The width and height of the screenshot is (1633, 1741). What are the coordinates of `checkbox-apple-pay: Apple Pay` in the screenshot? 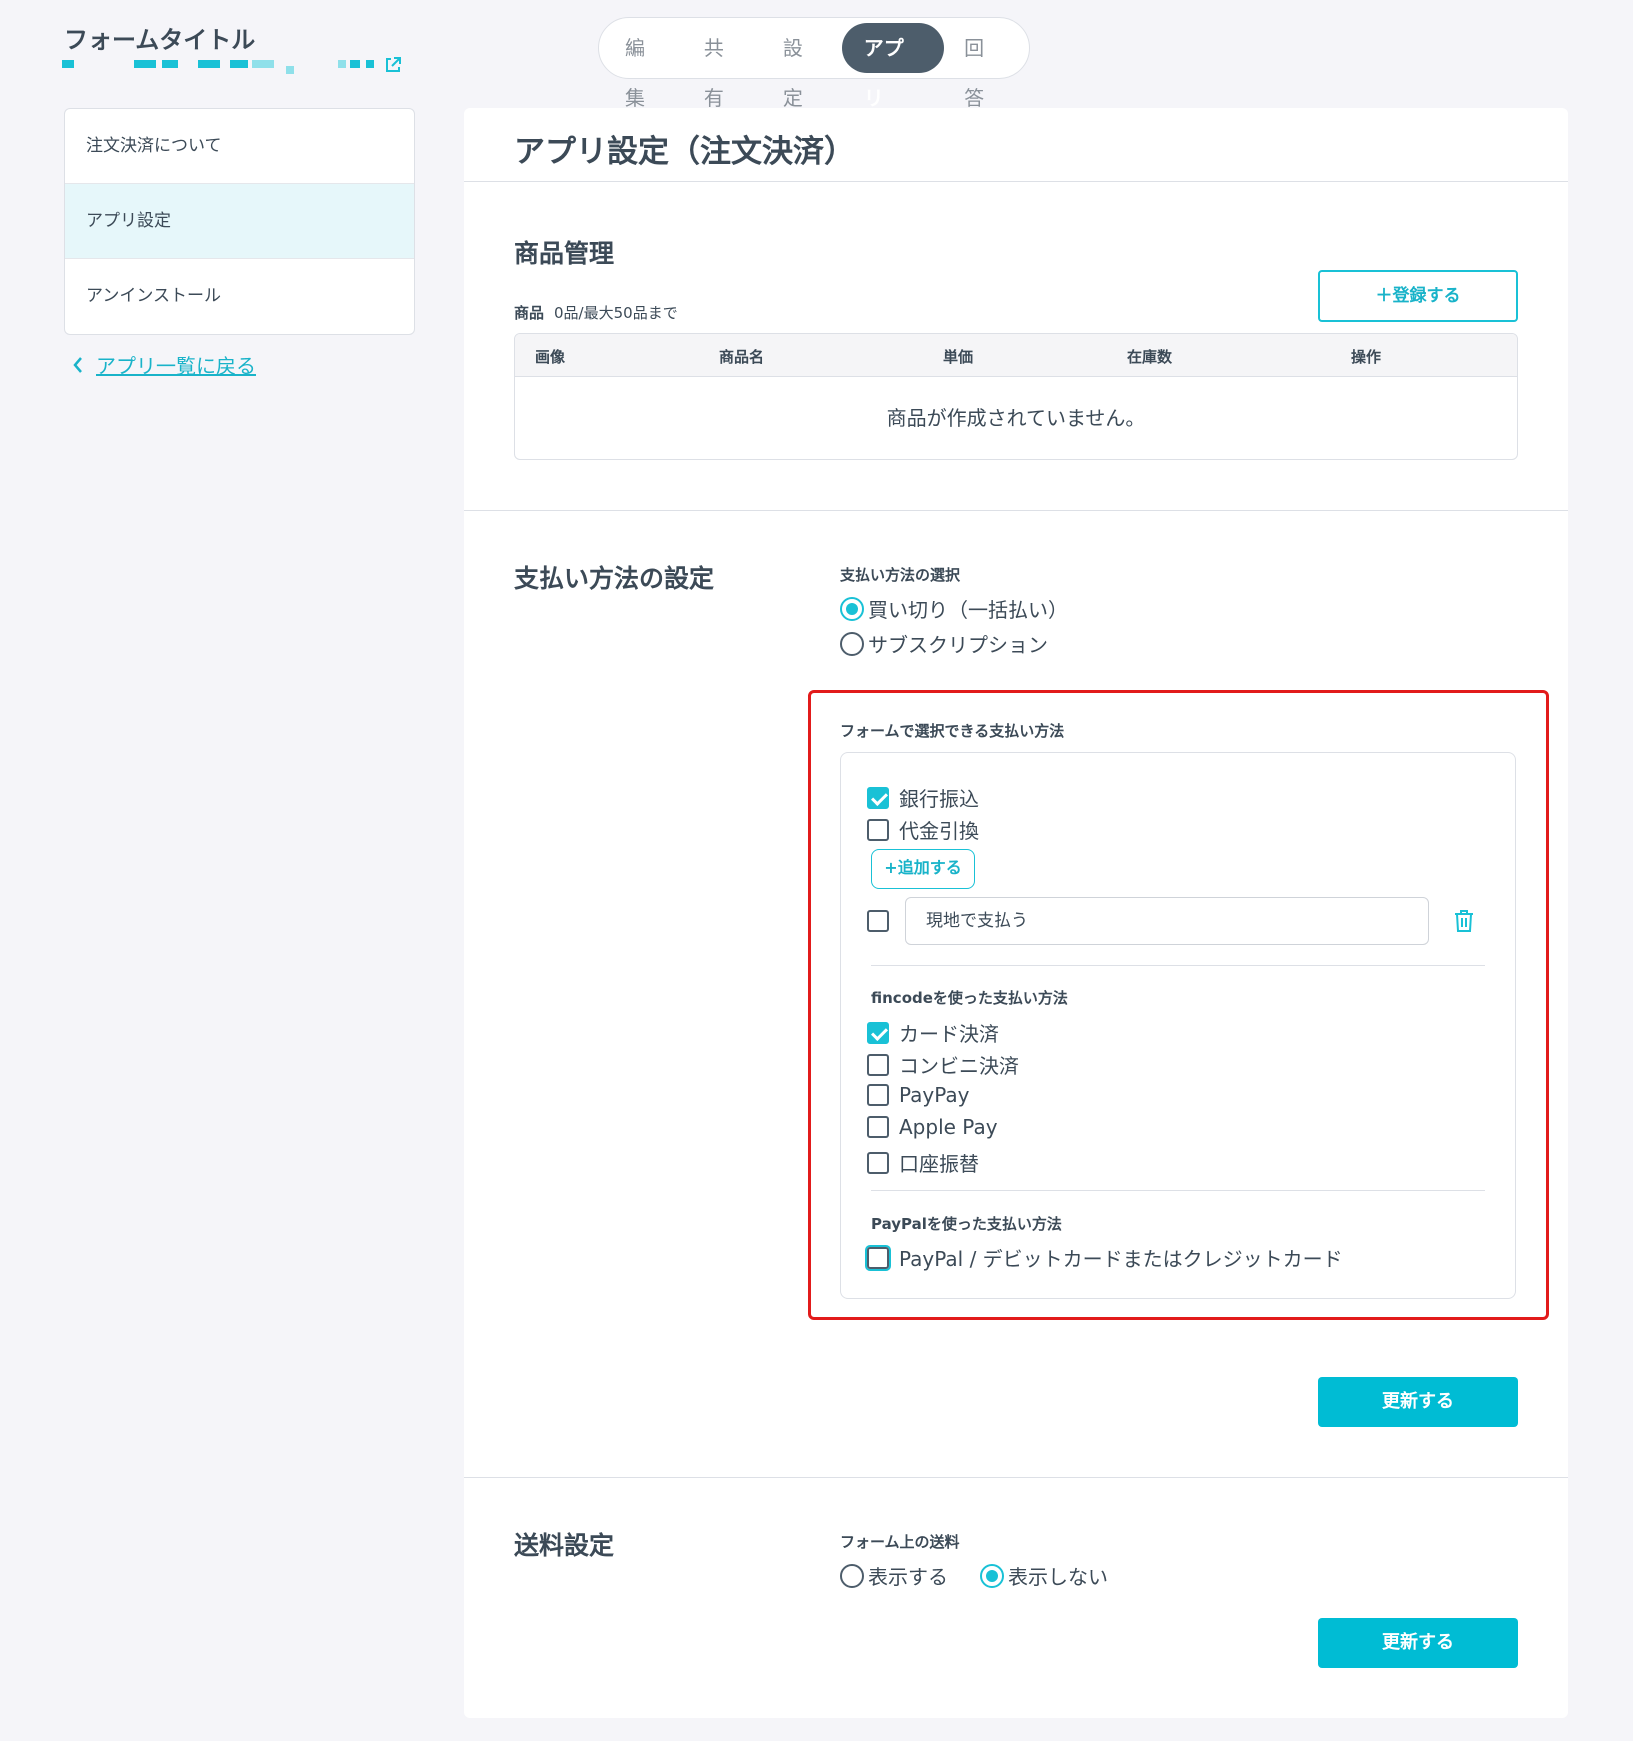 It's located at (932, 1127).